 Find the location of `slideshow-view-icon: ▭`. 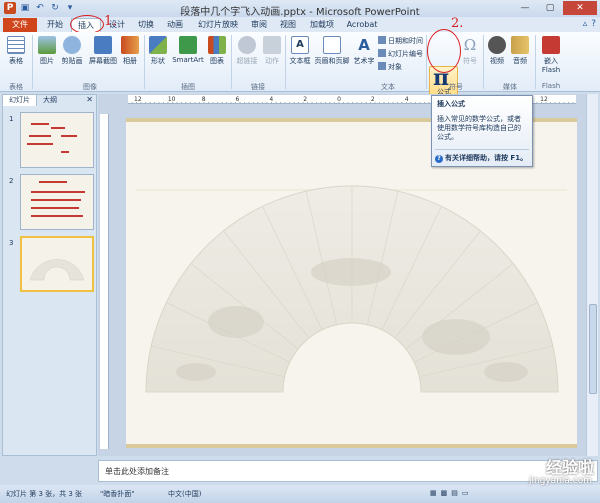

slideshow-view-icon: ▭ is located at coordinates (465, 493).